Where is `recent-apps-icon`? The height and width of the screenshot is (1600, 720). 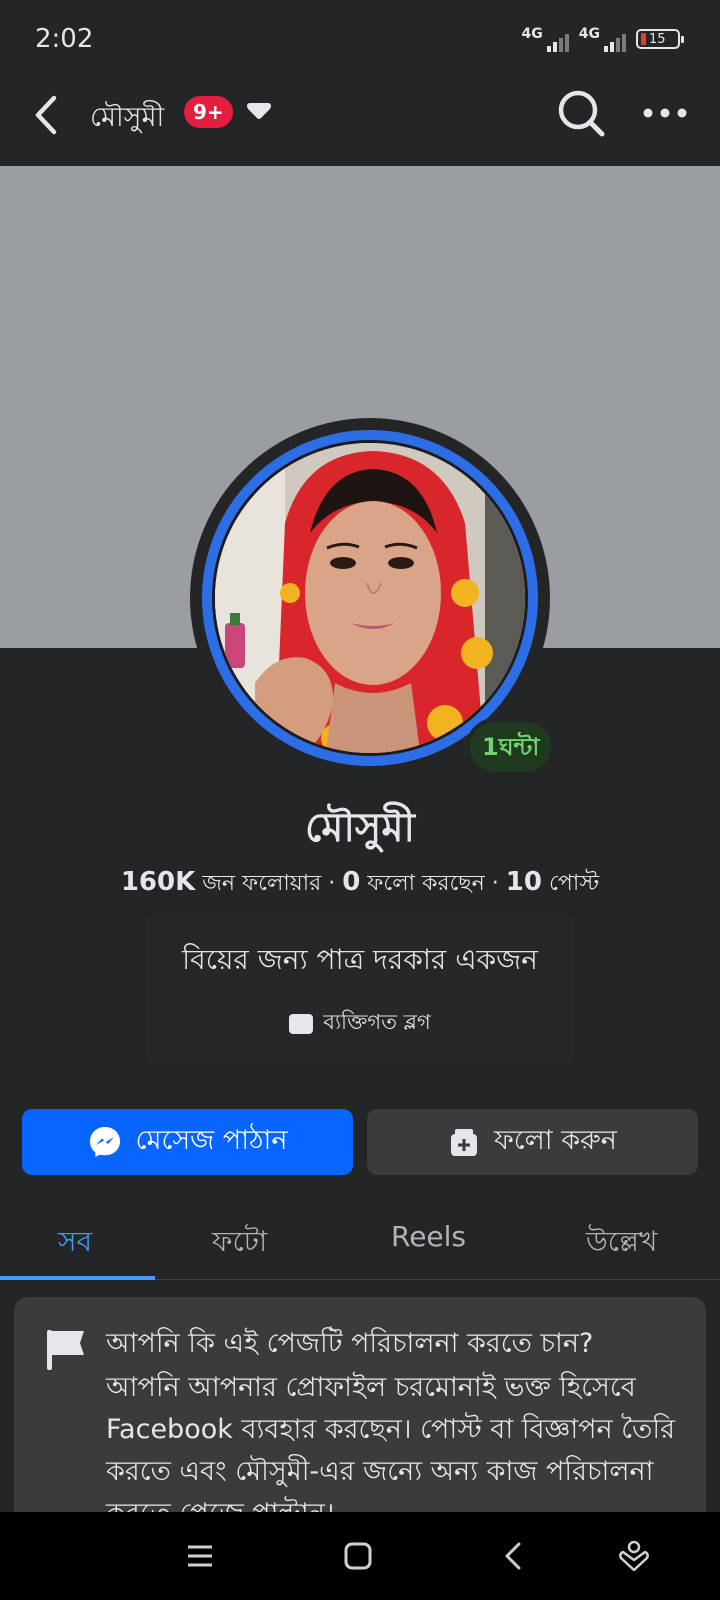
recent-apps-icon is located at coordinates (200, 1556).